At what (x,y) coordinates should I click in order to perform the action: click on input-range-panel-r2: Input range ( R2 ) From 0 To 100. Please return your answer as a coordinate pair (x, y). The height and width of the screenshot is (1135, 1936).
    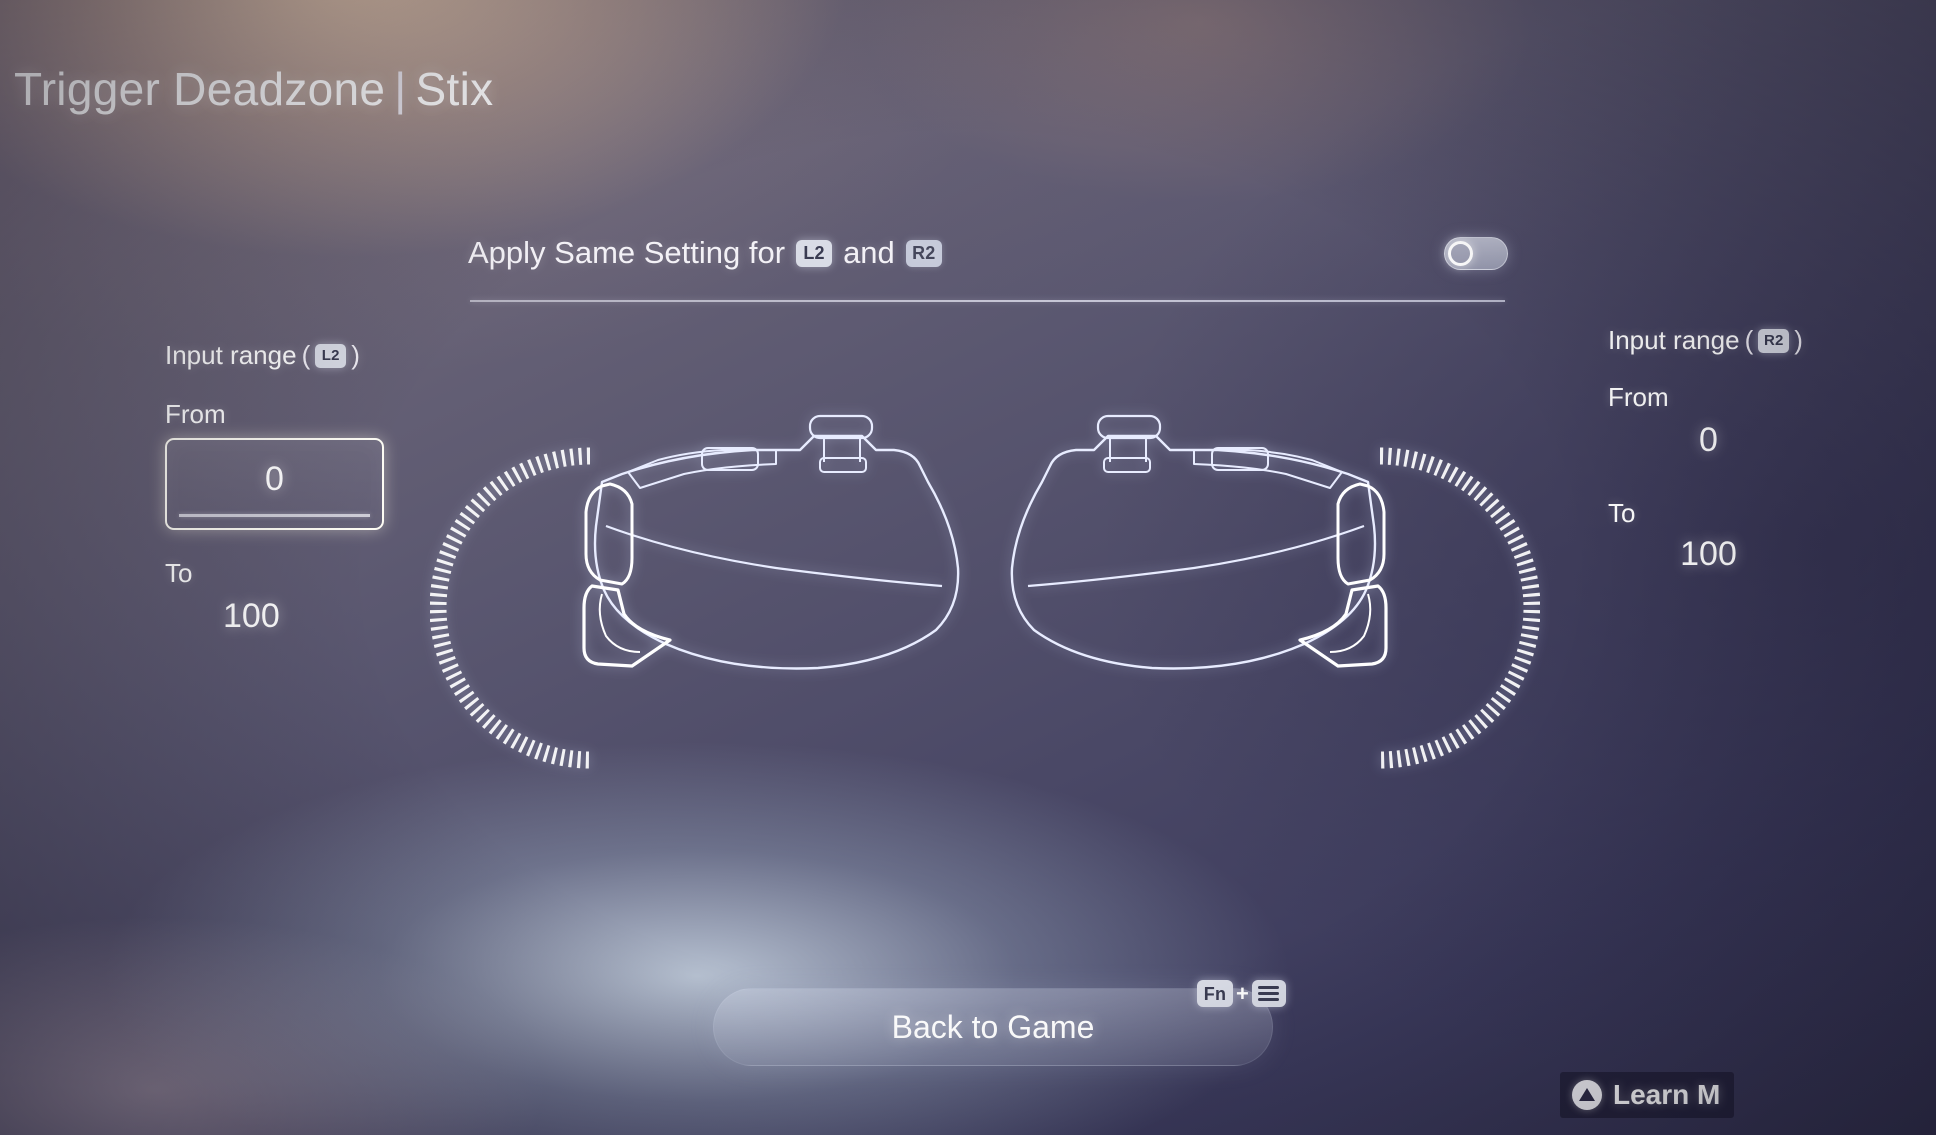
    Looking at the image, I should click on (1739, 455).